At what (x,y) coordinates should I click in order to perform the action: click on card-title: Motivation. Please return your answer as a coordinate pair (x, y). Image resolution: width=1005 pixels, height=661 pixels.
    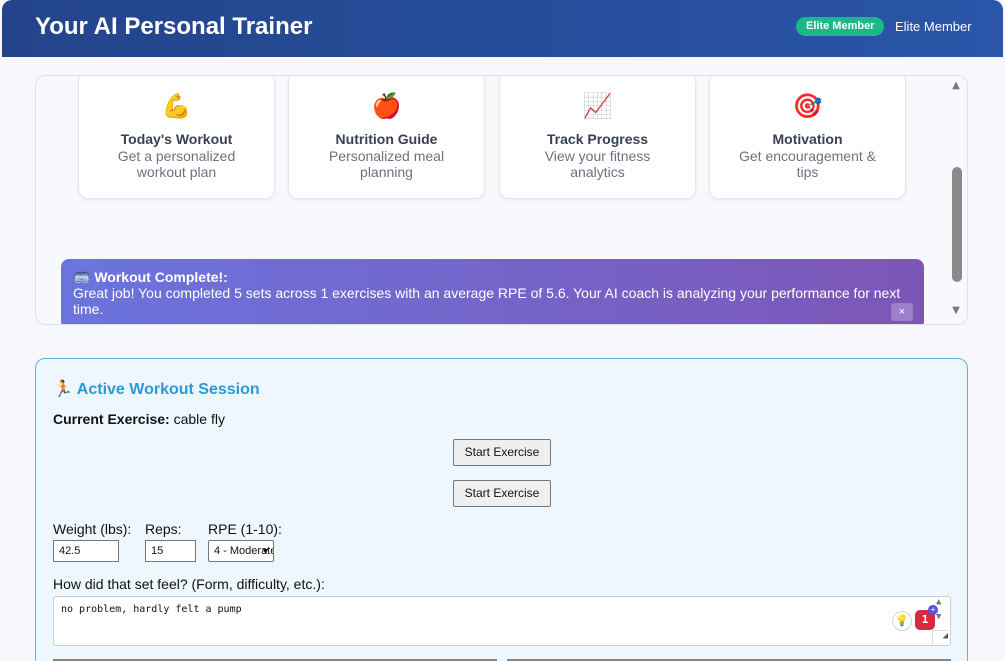
    Looking at the image, I should click on (807, 139).